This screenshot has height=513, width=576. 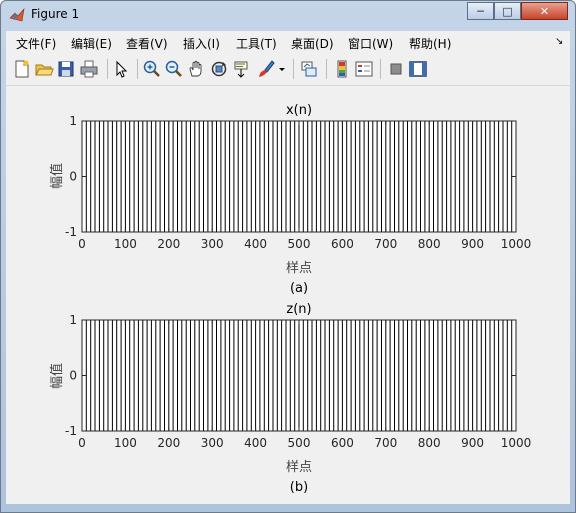 I want to click on menu-desktop: 桌面(D), so click(x=312, y=43).